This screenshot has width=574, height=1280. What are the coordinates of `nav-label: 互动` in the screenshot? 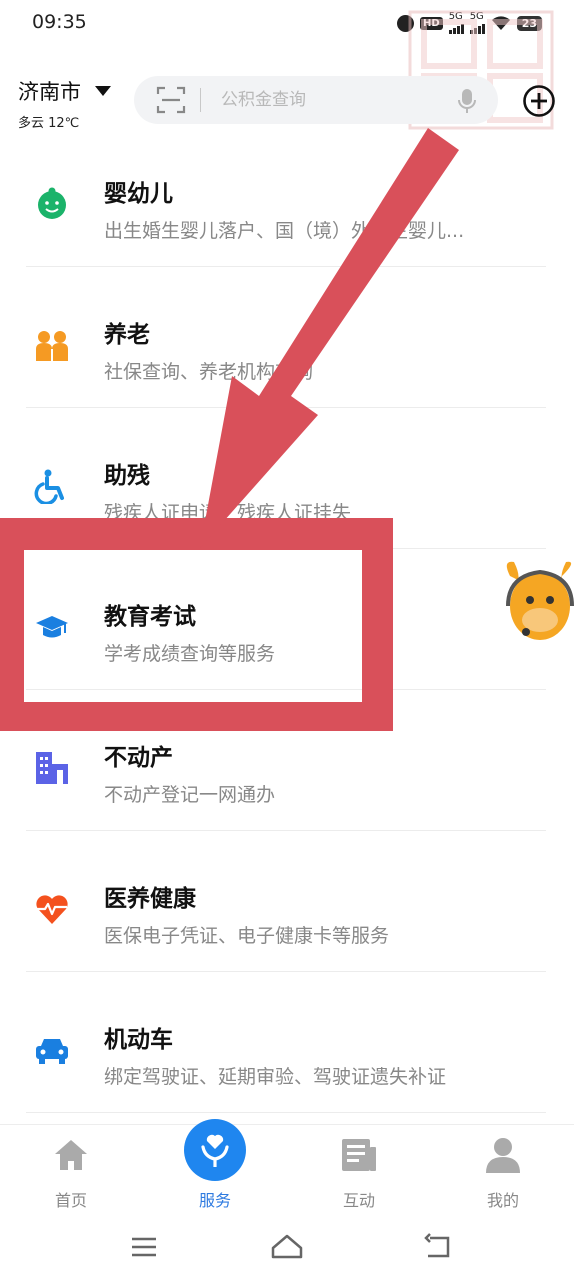 It's located at (358, 1200).